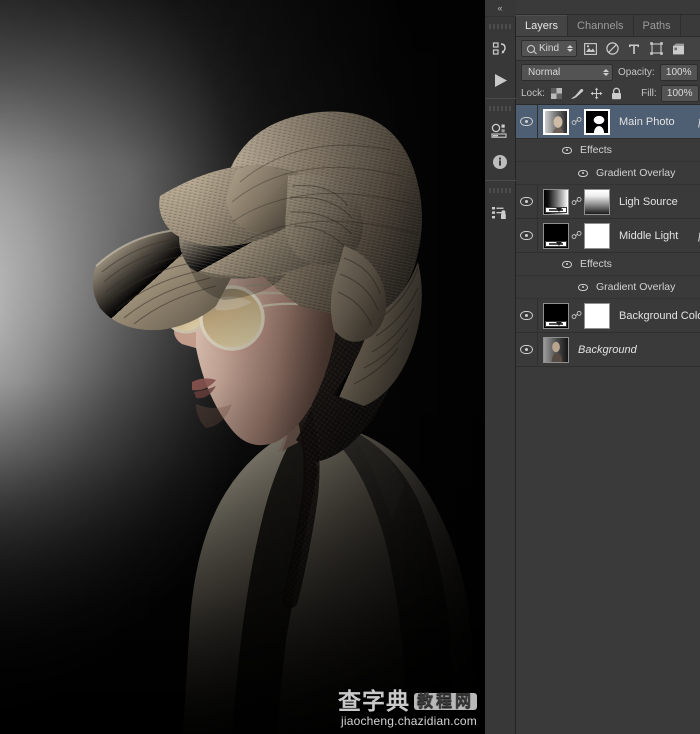 The height and width of the screenshot is (734, 700). Describe the element at coordinates (655, 202) in the screenshot. I see `layer-name: Ligh Source` at that location.